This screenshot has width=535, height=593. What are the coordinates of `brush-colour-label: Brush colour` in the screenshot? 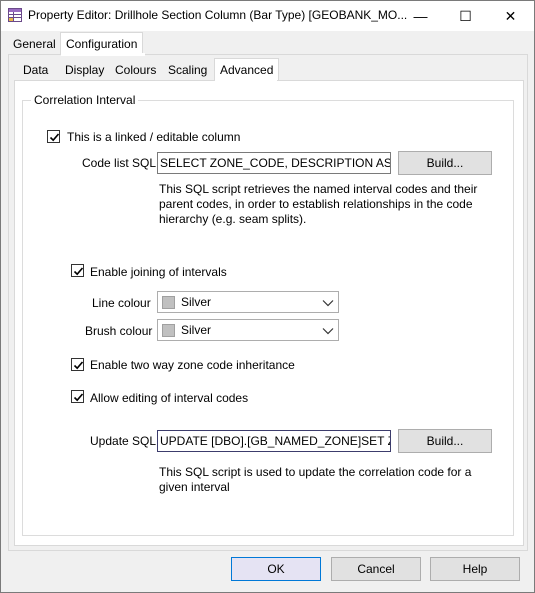 It's located at (119, 331).